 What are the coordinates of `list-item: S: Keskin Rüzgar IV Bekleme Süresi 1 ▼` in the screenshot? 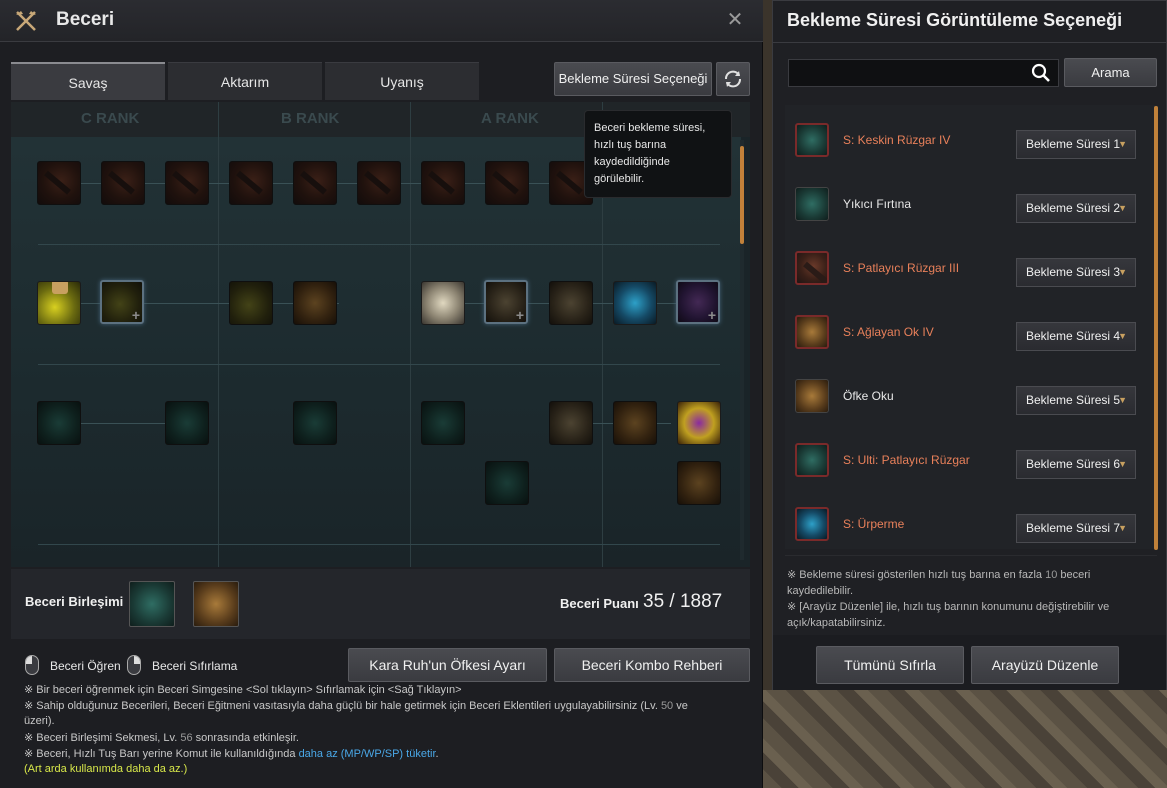 It's located at (968, 141).